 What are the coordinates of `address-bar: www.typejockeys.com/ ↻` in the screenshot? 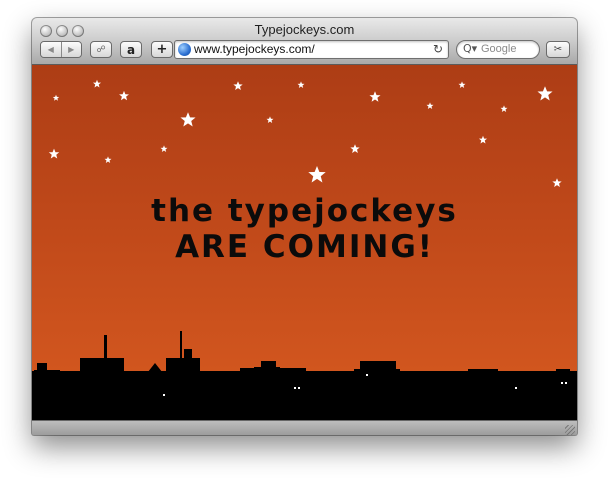 It's located at (311, 49).